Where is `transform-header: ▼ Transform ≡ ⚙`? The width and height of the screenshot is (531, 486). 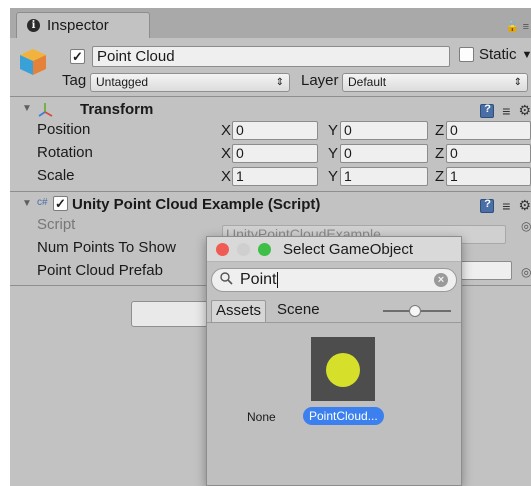
transform-header: ▼ Transform ≡ ⚙ is located at coordinates (270, 110).